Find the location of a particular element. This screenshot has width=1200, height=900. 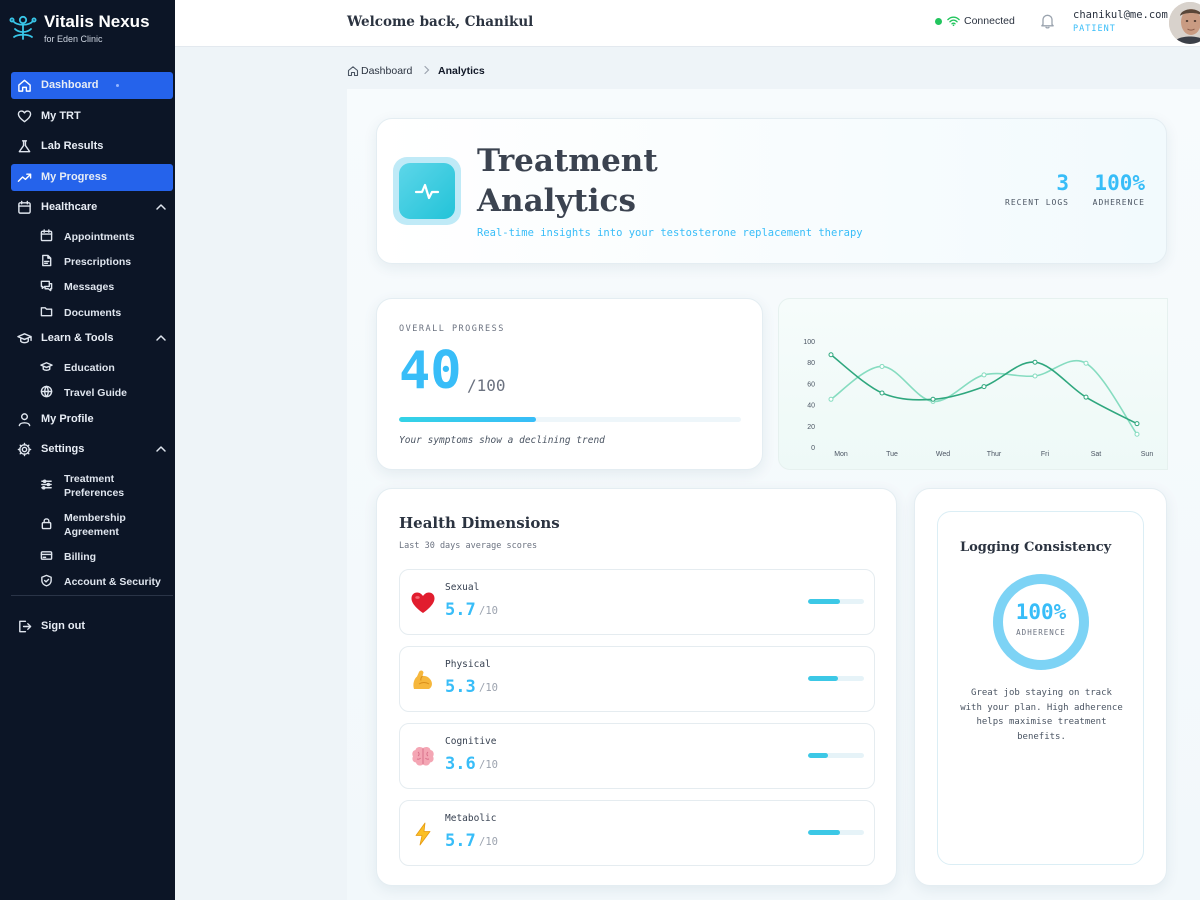

avatar is located at coordinates (1184, 23).